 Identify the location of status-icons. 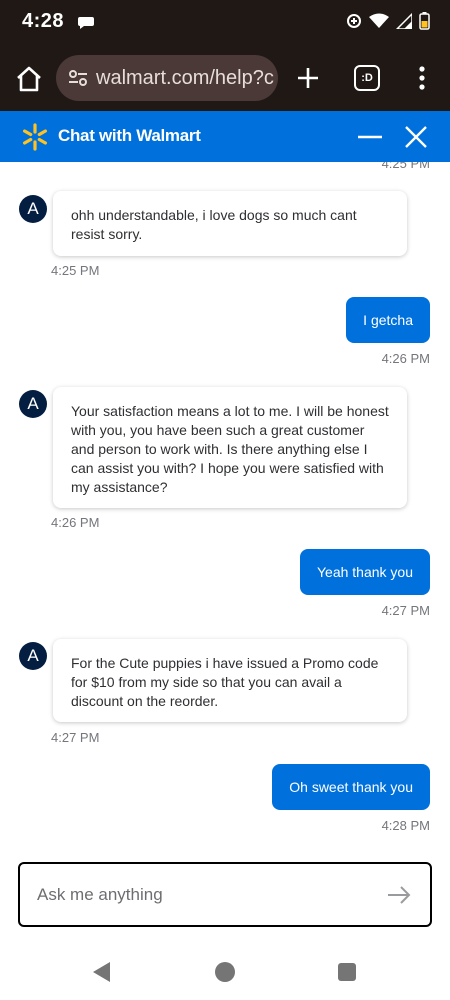
(388, 23).